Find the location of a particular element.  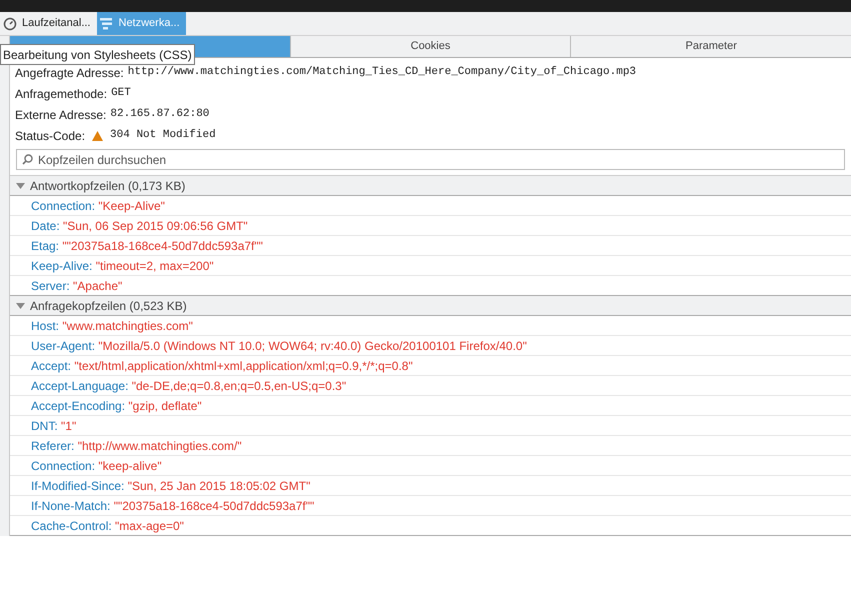

header-entry: Cache-Control: "max-age=0" is located at coordinates (107, 526).